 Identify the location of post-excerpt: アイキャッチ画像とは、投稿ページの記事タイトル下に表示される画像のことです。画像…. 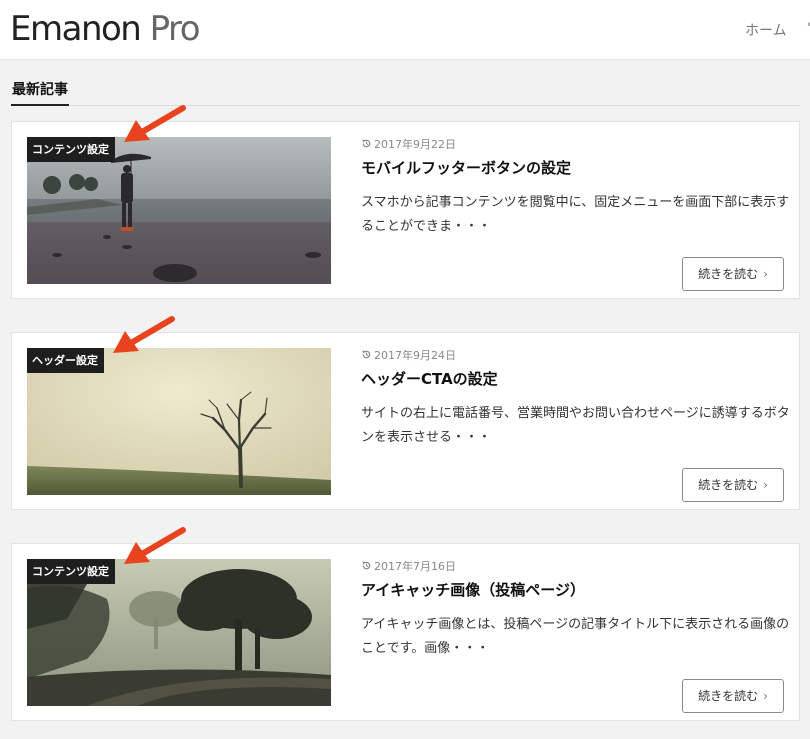
(575, 636).